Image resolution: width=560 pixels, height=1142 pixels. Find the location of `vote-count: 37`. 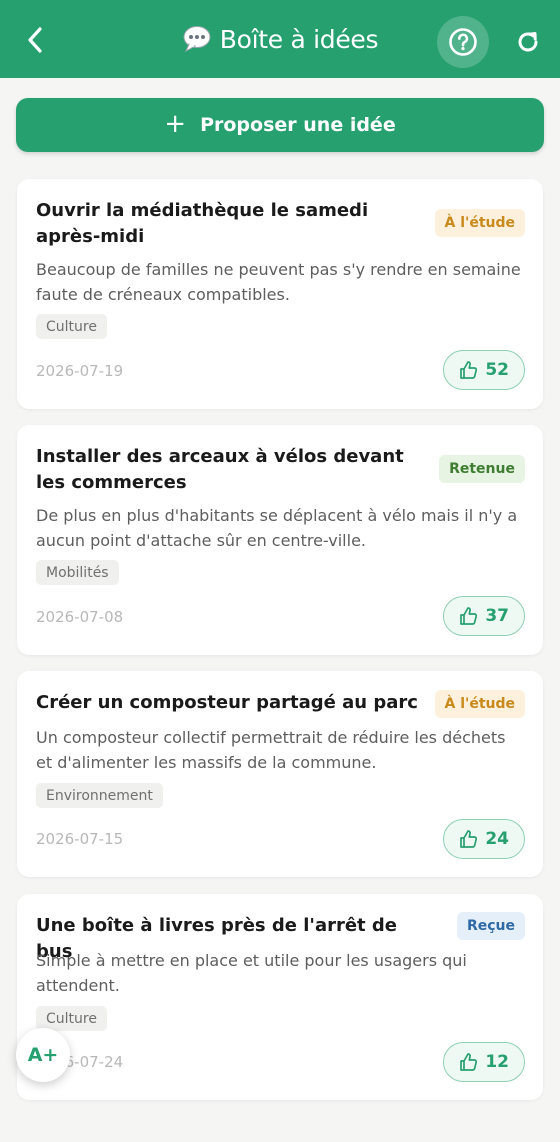

vote-count: 37 is located at coordinates (497, 616).